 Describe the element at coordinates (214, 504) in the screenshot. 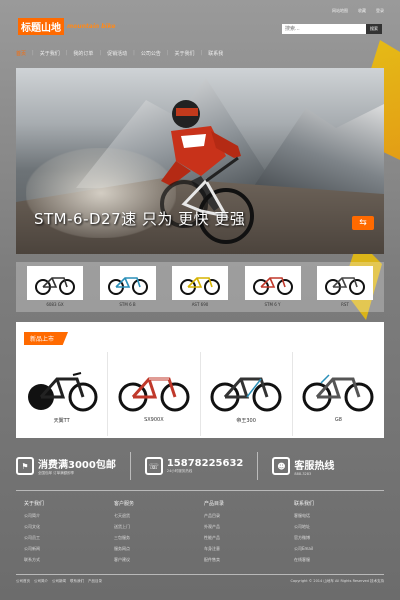

I see `footer-column-title: 产品目录` at that location.